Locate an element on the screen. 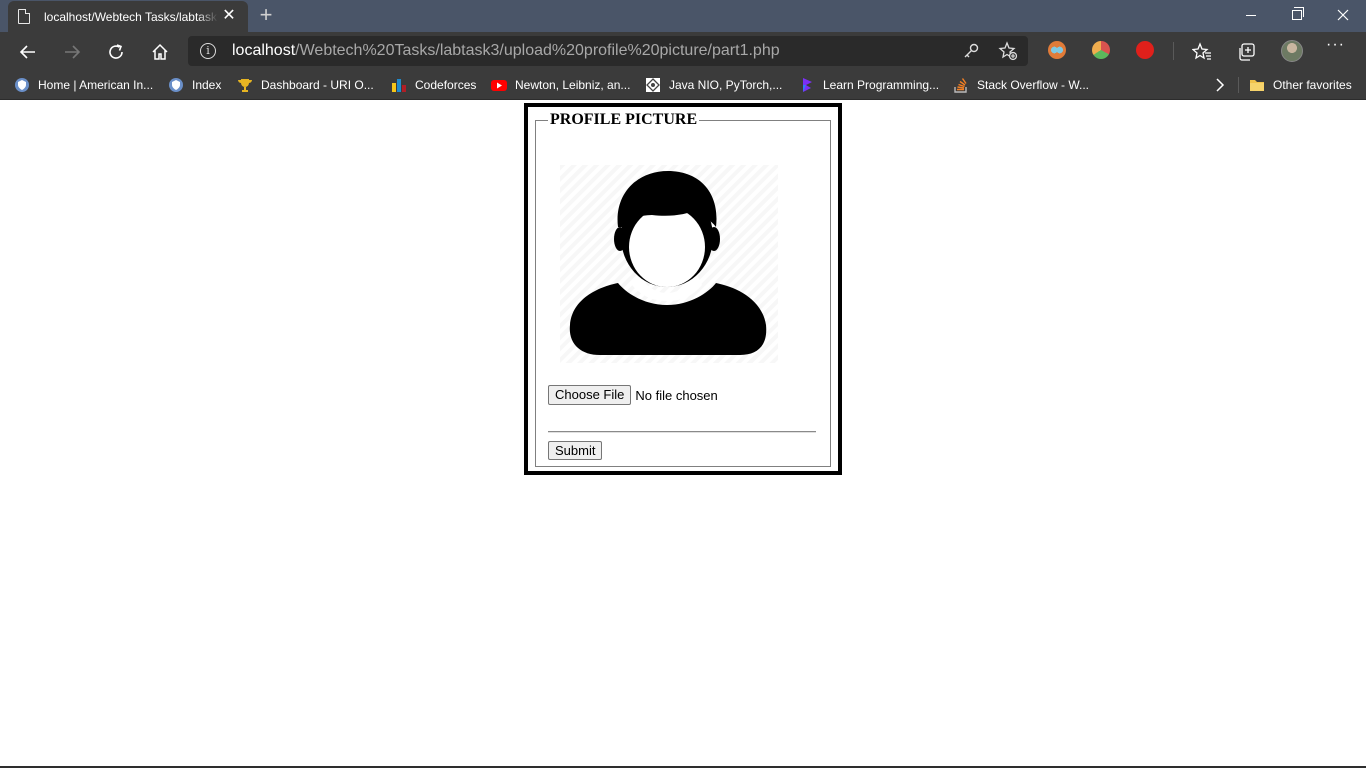 The image size is (1366, 768). bookmark-label: Codeforces is located at coordinates (446, 85).